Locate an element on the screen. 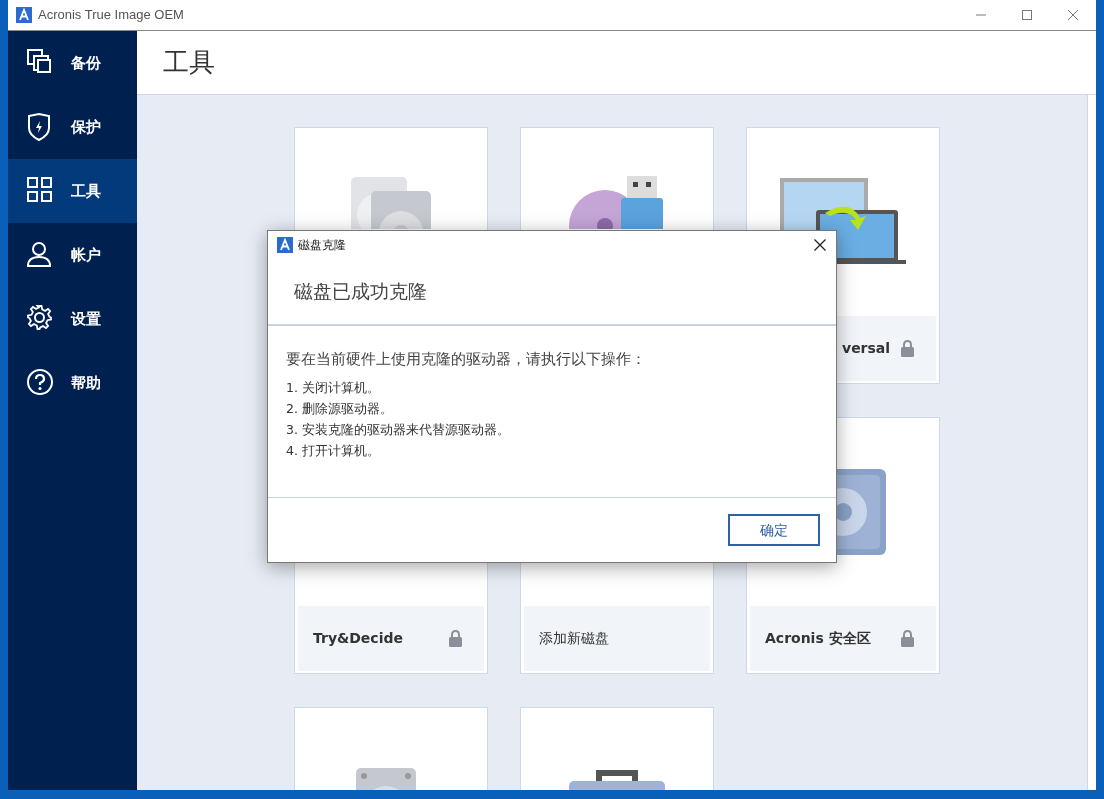 The height and width of the screenshot is (799, 1104). sidebar-item: 帐户 is located at coordinates (72, 255).